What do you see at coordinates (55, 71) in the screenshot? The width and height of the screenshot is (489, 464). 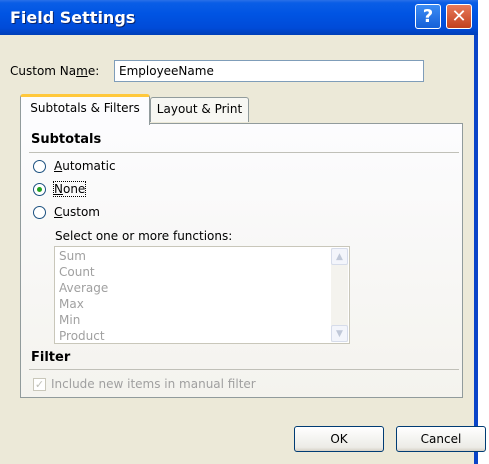 I see `custom-name-label: Custom Name:` at bounding box center [55, 71].